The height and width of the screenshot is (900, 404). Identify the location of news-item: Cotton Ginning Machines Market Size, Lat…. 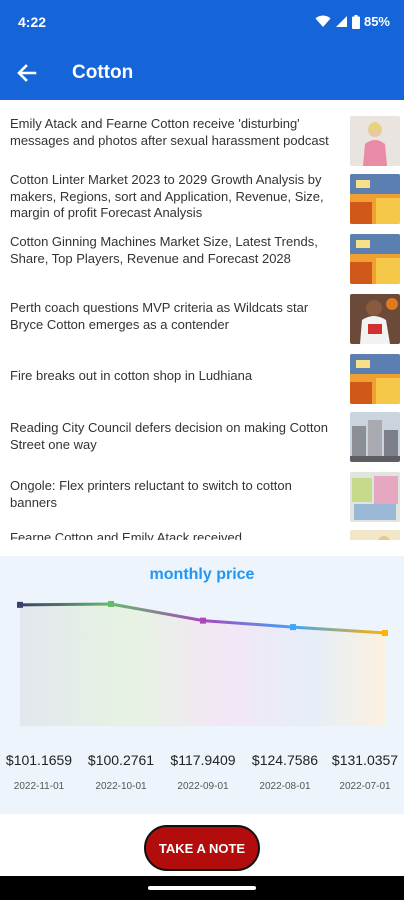
(202, 260).